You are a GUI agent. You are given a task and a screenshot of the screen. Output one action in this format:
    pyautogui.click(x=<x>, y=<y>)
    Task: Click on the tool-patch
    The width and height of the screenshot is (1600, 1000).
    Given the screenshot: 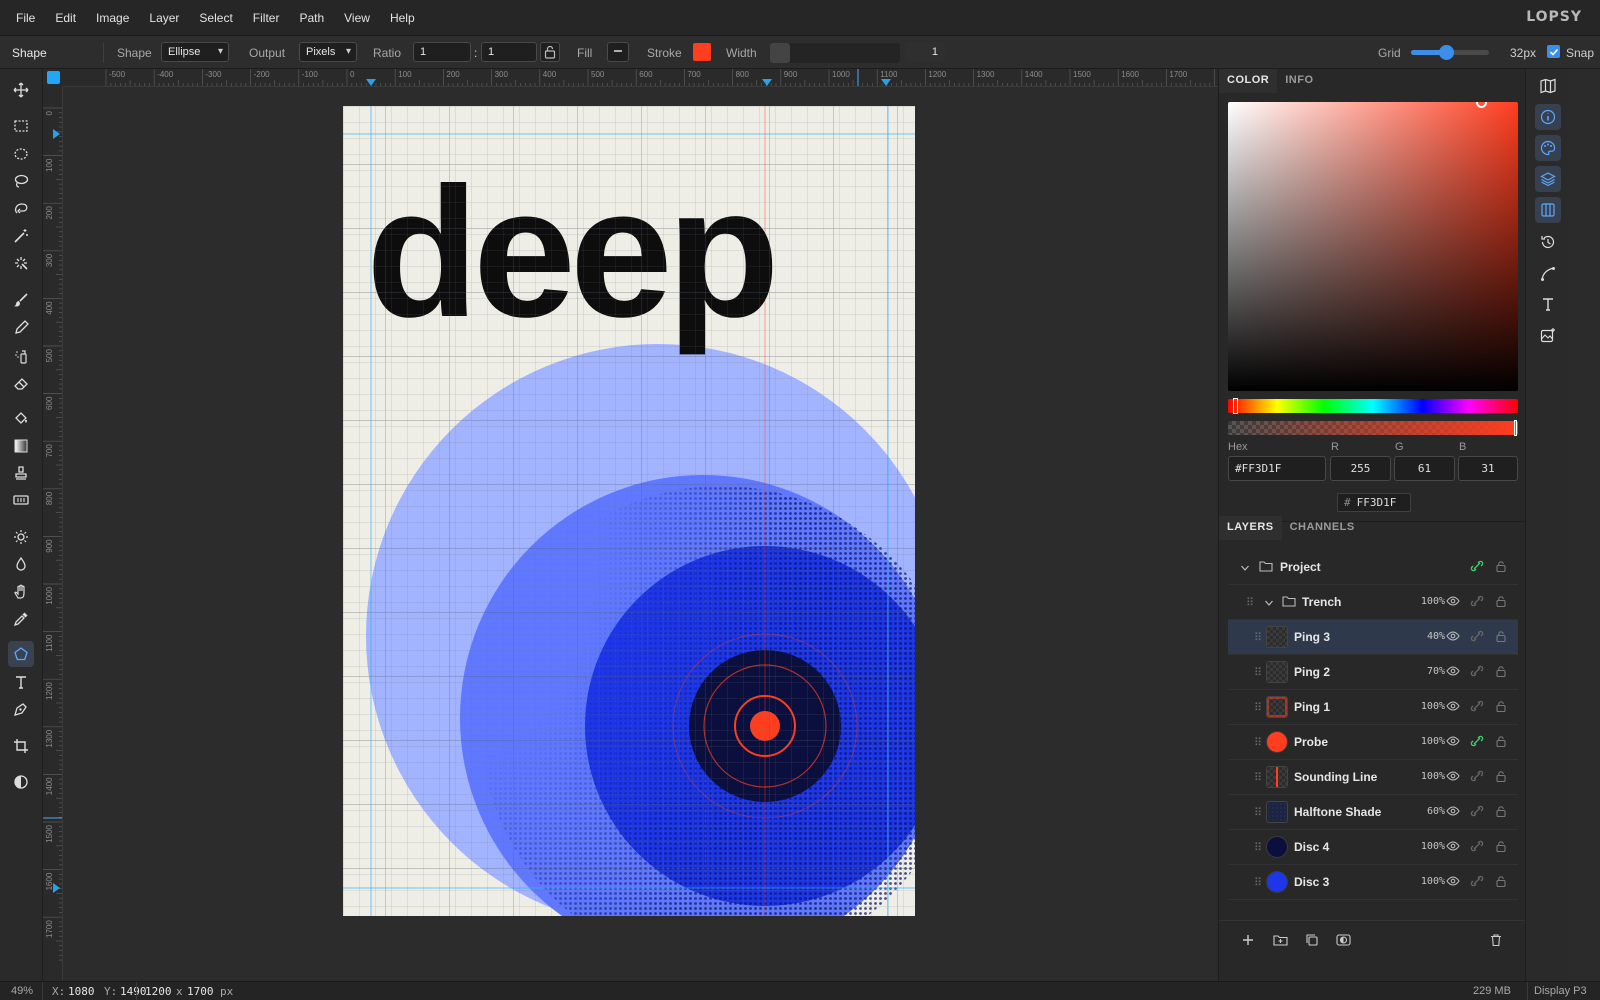 What is the action you would take?
    pyautogui.click(x=21, y=500)
    